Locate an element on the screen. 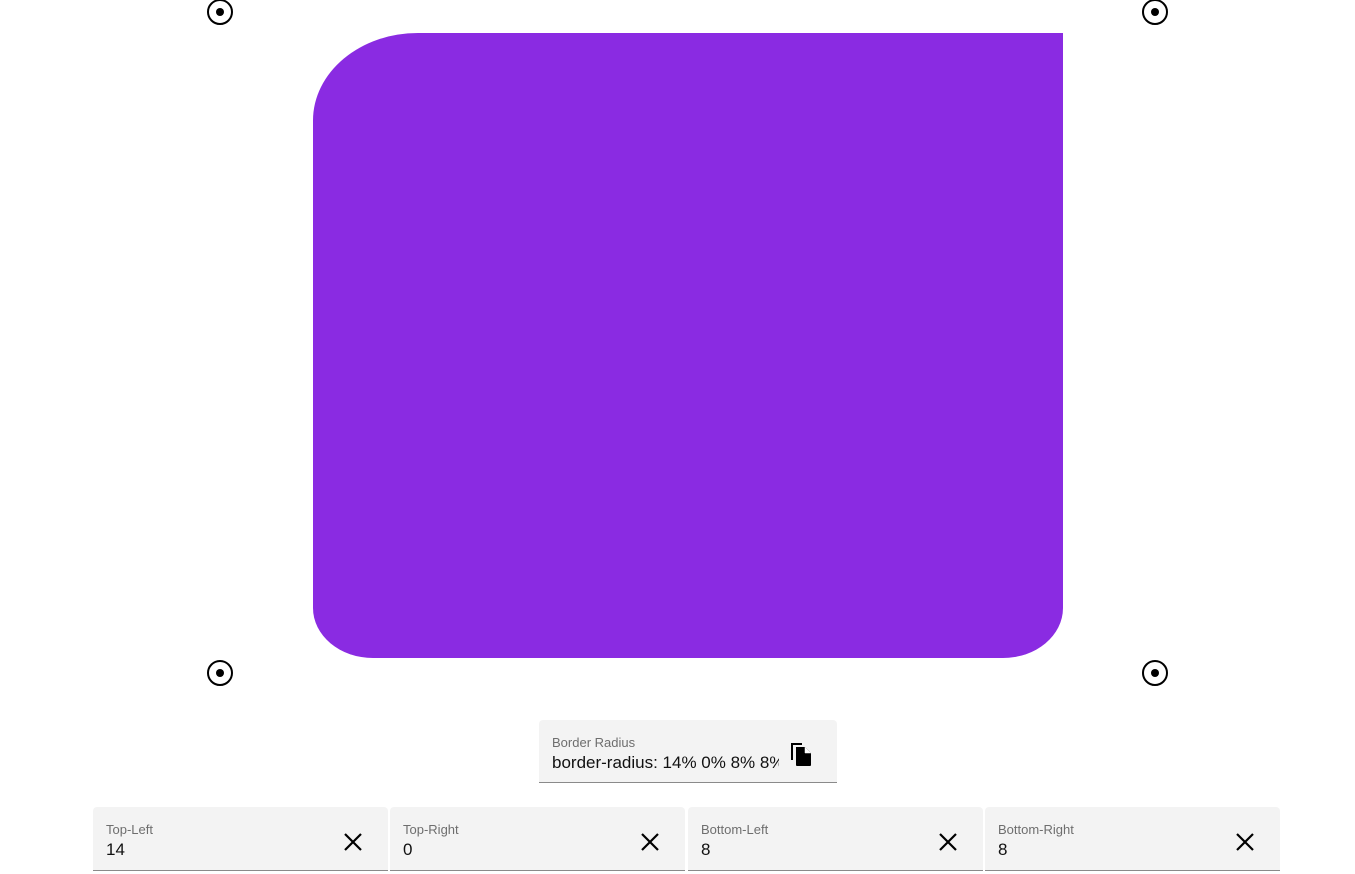 The height and width of the screenshot is (874, 1355). bottom-left-clear-button is located at coordinates (948, 842).